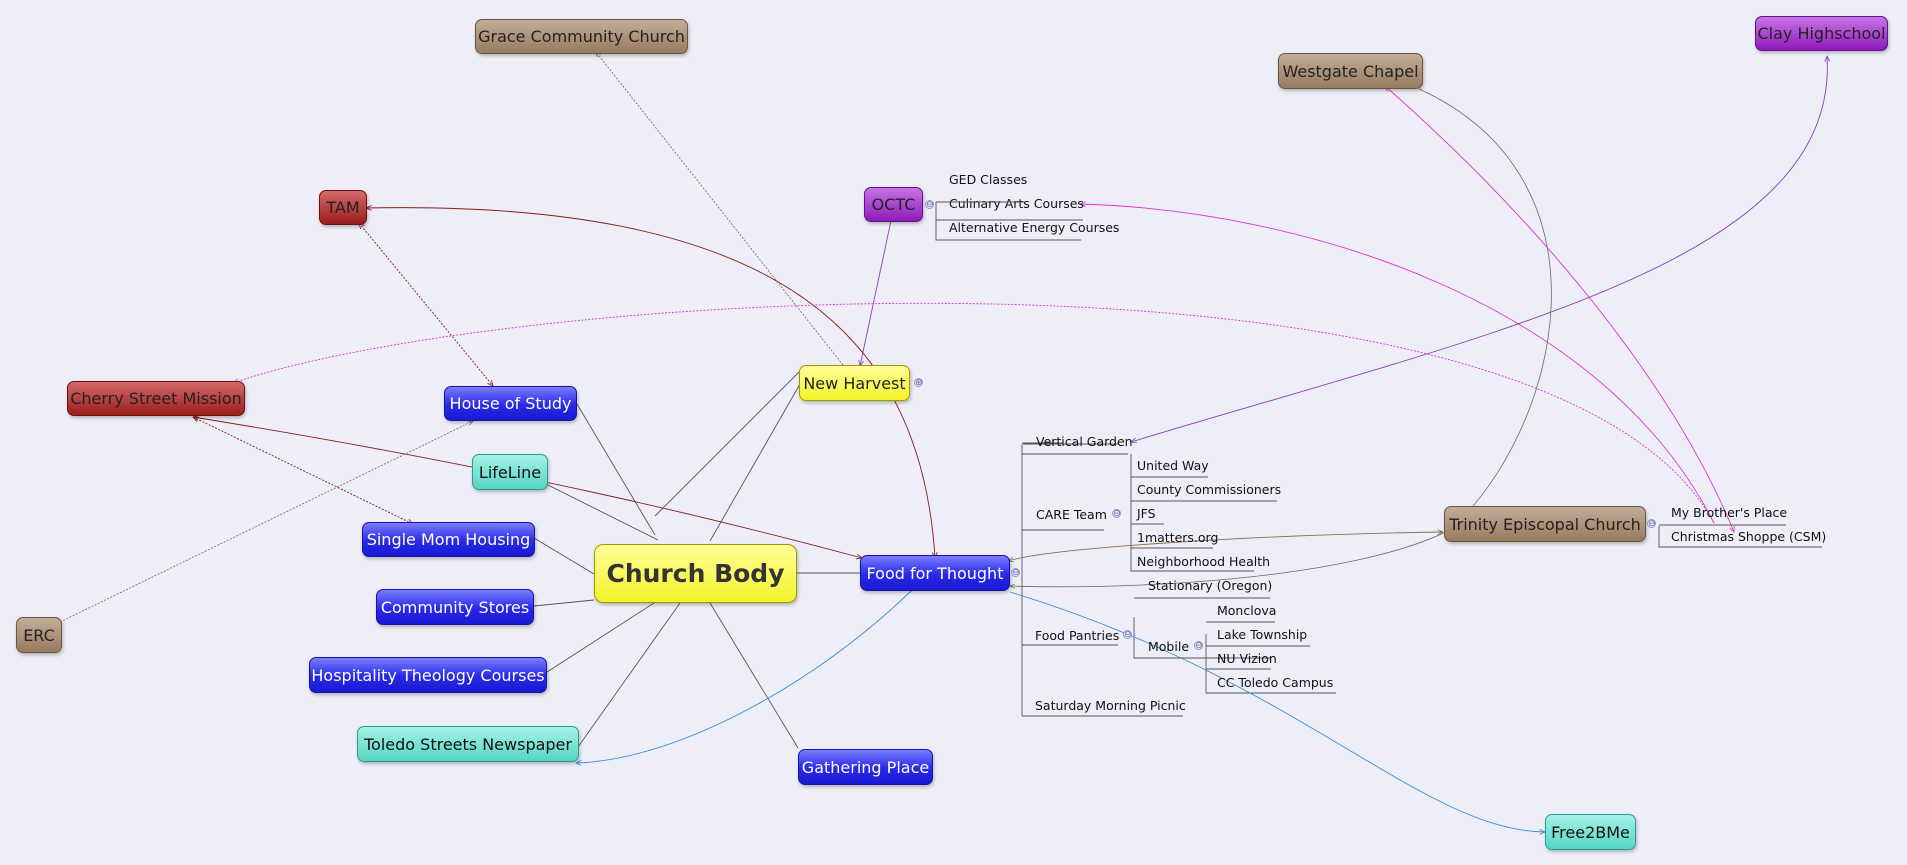 The height and width of the screenshot is (865, 1907). I want to click on topic-label: Clay Highschool, so click(1821, 33).